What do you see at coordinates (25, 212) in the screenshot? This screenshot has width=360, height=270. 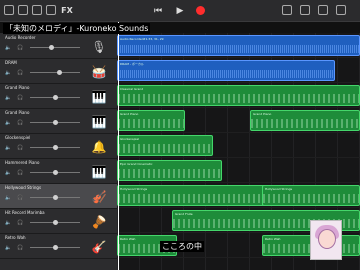 I see `track-name: Hit Record Marimba` at bounding box center [25, 212].